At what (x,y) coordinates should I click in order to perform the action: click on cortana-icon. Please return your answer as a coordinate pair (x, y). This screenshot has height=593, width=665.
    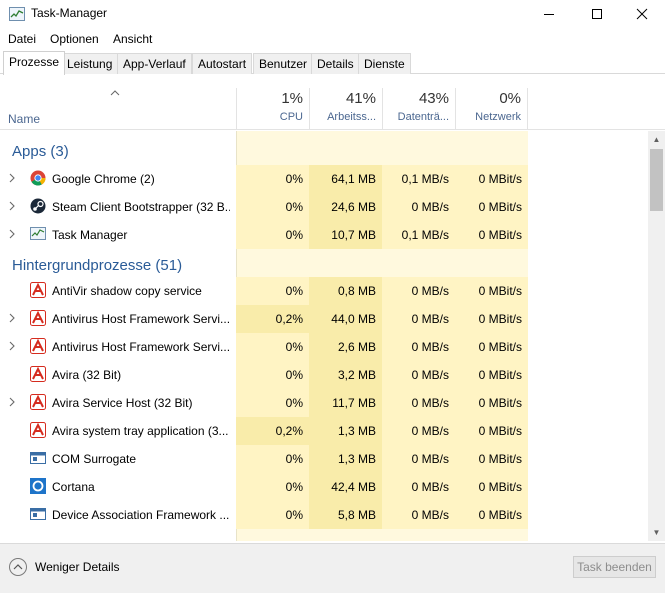
    Looking at the image, I should click on (38, 486).